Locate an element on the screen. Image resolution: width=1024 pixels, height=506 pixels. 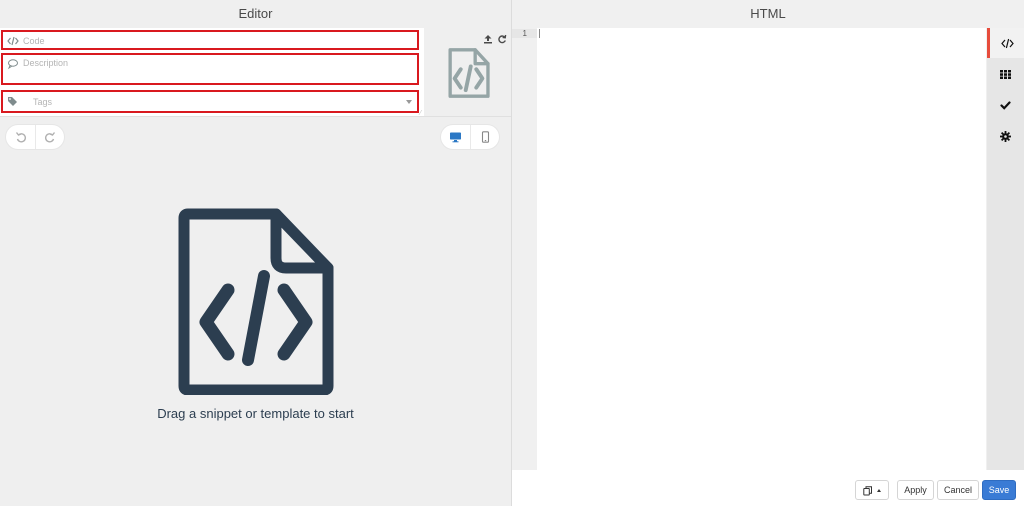
tags-icon is located at coordinates (12, 101).